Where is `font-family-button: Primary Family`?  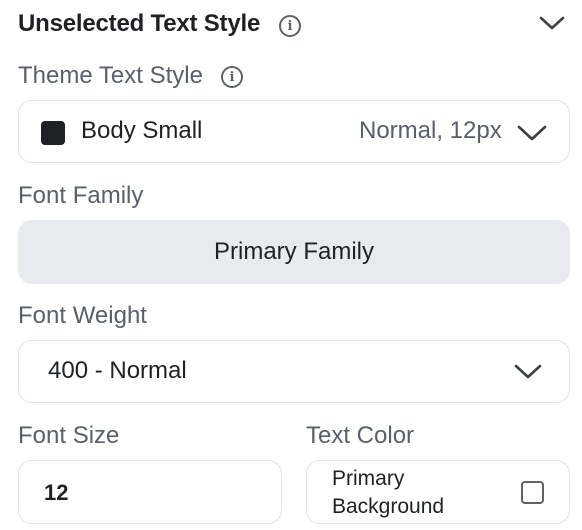
font-family-button: Primary Family is located at coordinates (294, 252).